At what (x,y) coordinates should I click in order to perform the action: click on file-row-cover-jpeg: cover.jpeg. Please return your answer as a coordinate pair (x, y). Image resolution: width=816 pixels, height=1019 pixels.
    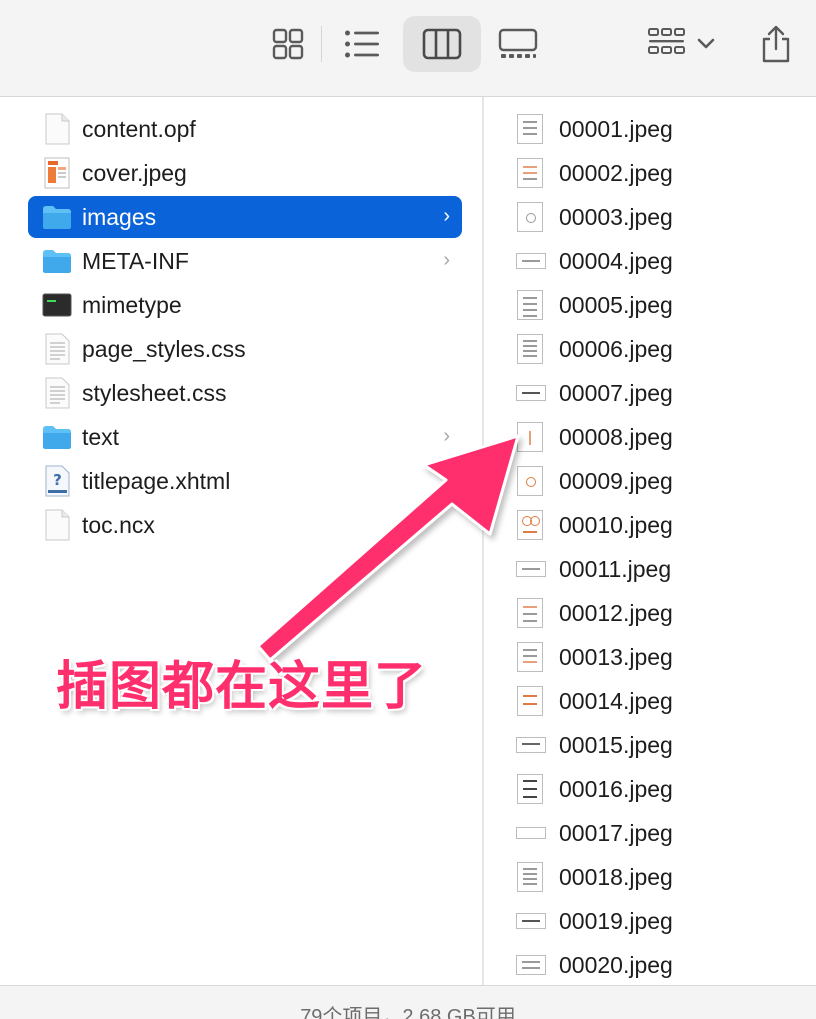
    Looking at the image, I should click on (245, 173).